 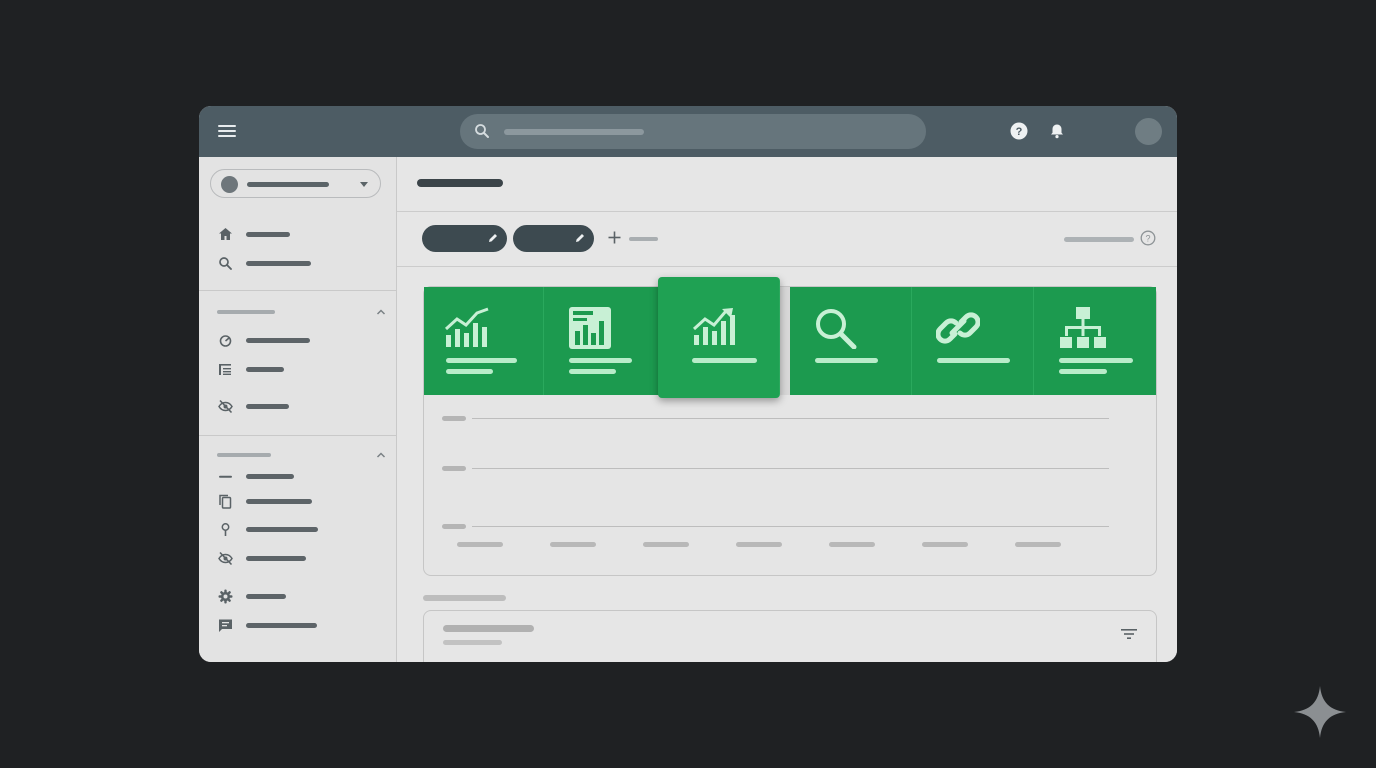 What do you see at coordinates (790, 636) in the screenshot?
I see `table-card` at bounding box center [790, 636].